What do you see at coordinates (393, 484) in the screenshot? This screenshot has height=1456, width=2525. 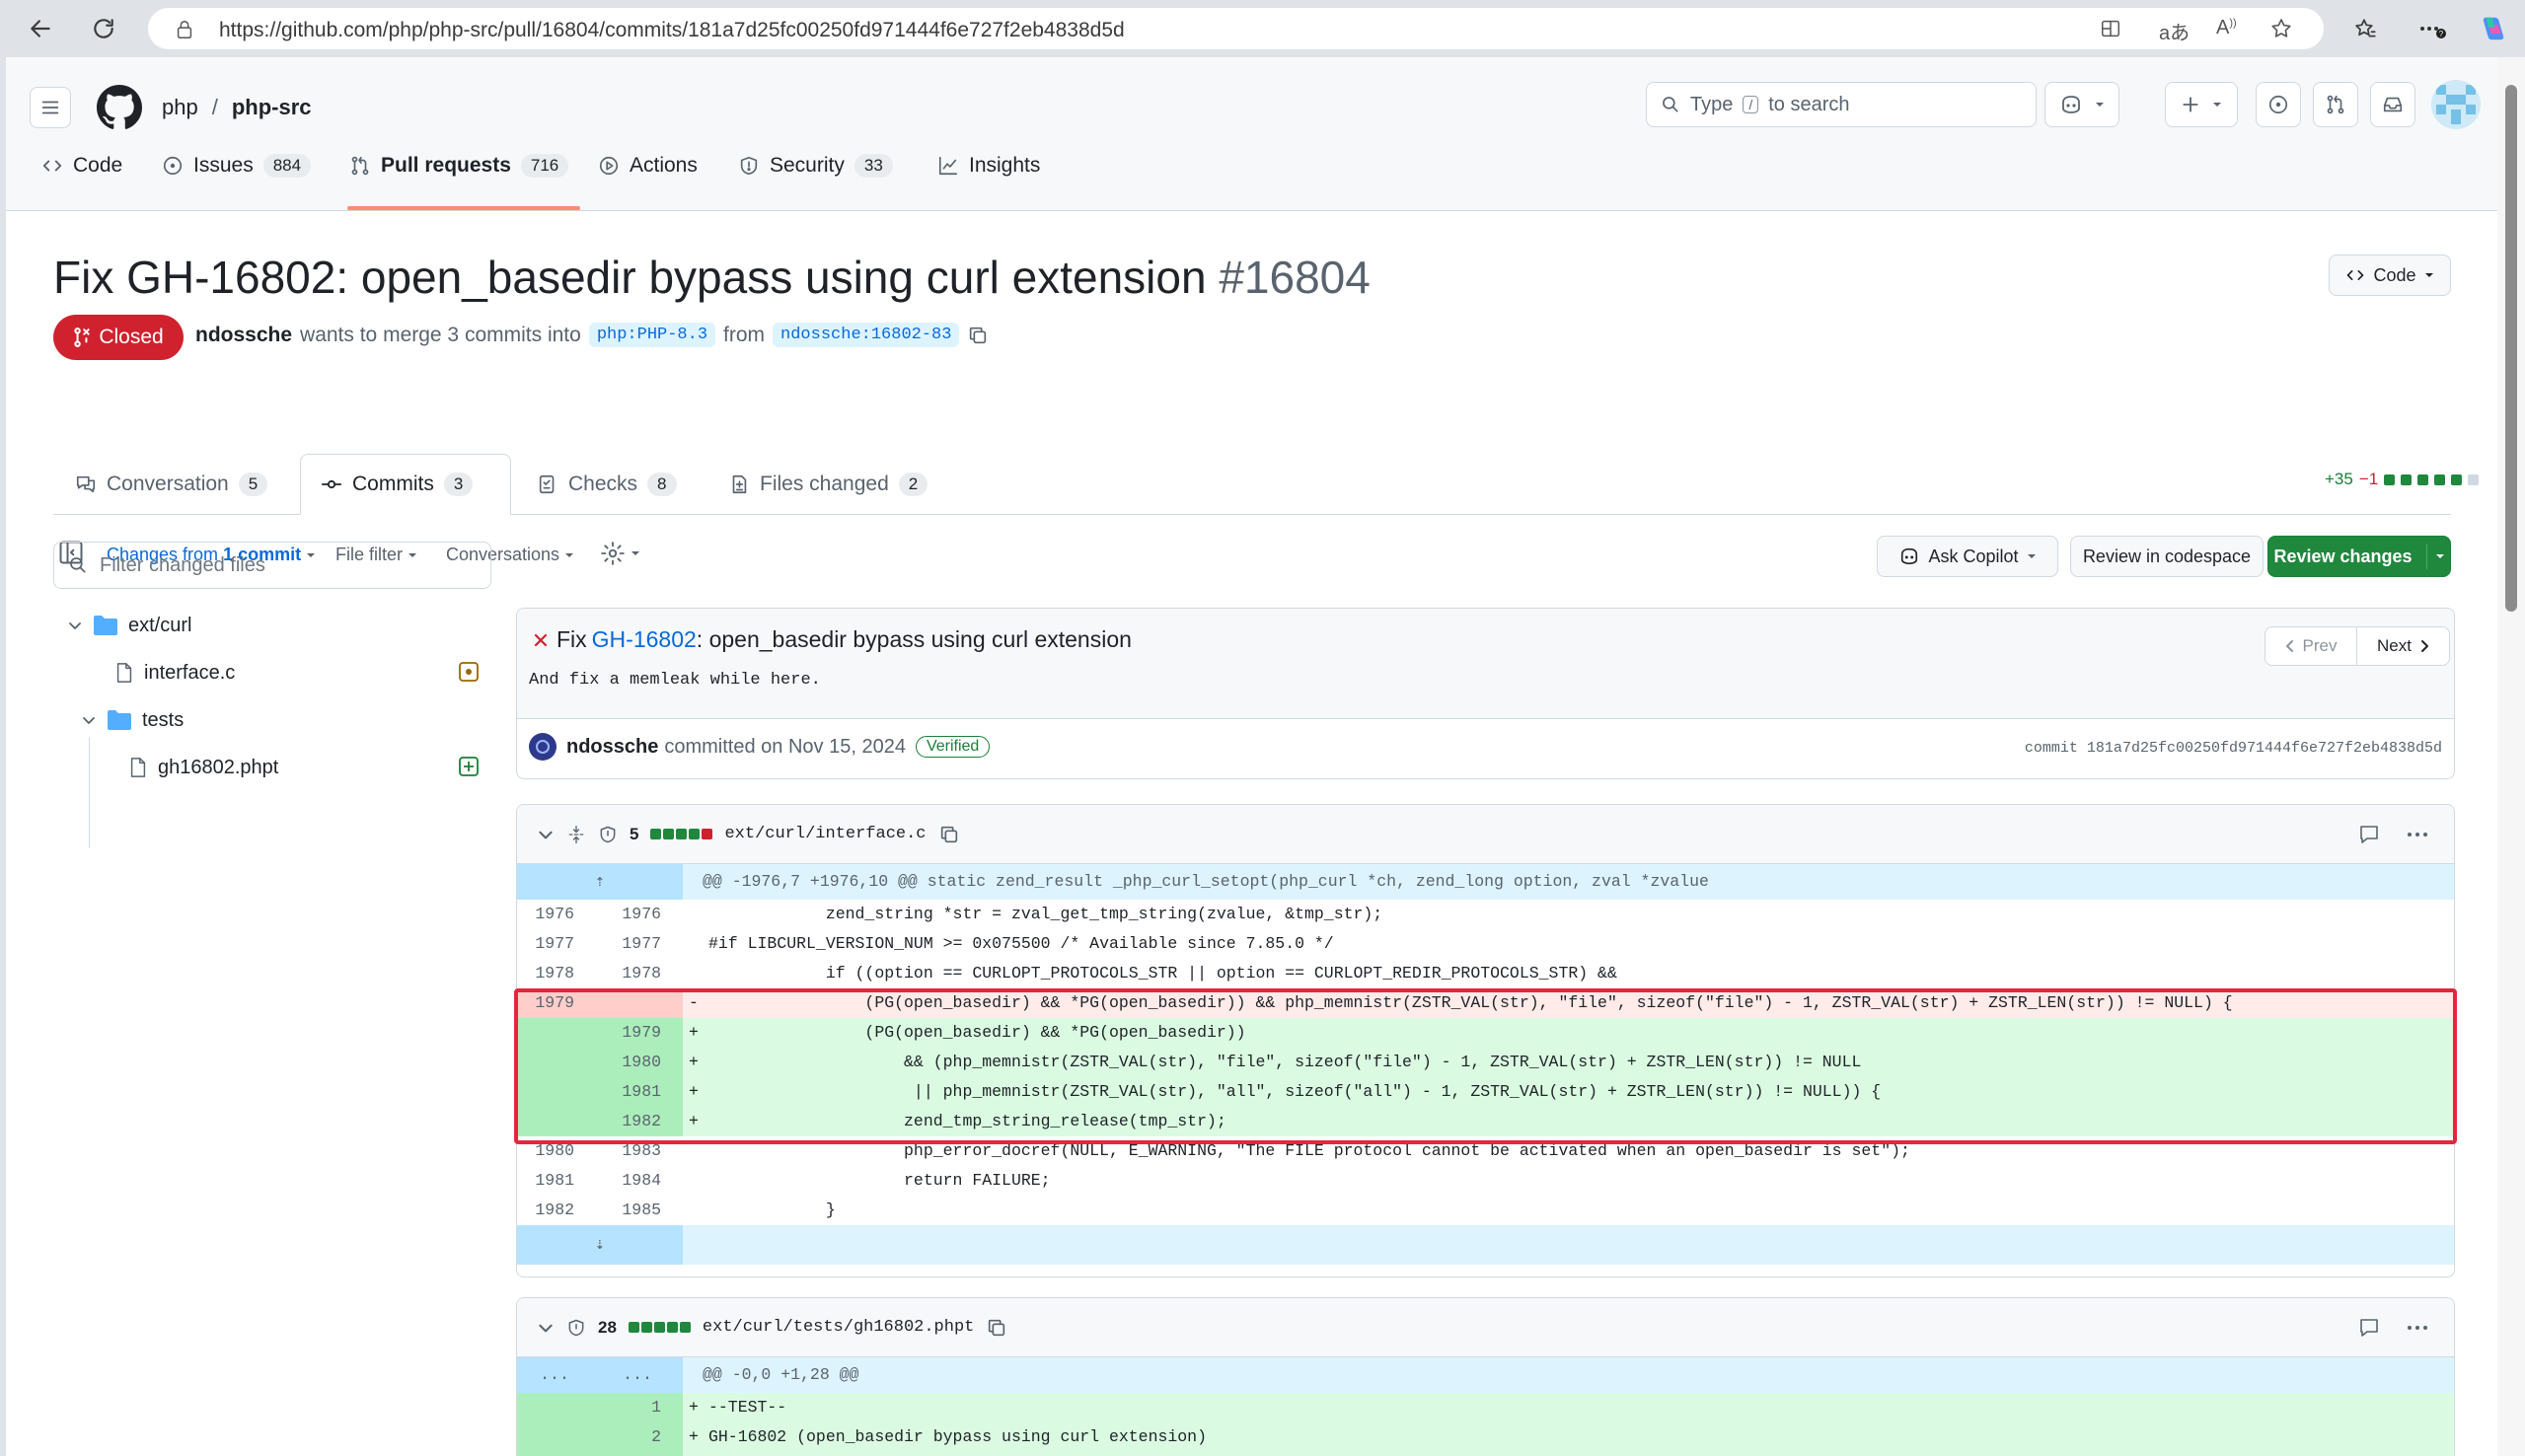 I see `tab-commits-label: Commits` at bounding box center [393, 484].